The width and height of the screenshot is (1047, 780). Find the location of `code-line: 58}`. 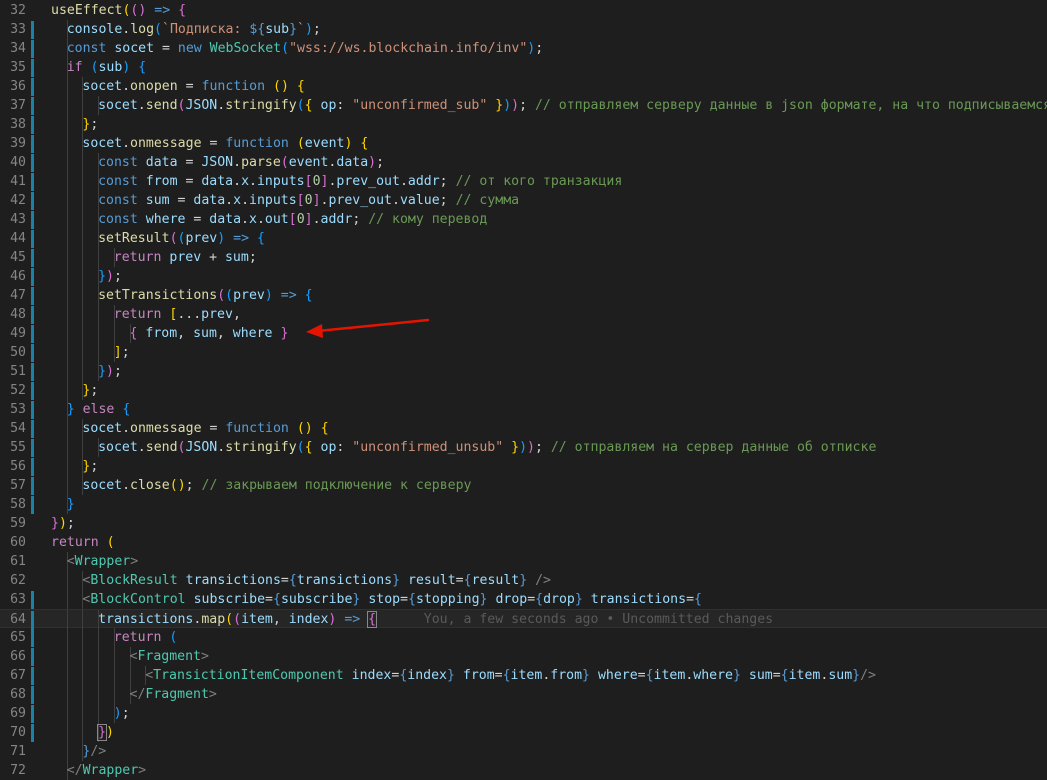

code-line: 58} is located at coordinates (523, 504).